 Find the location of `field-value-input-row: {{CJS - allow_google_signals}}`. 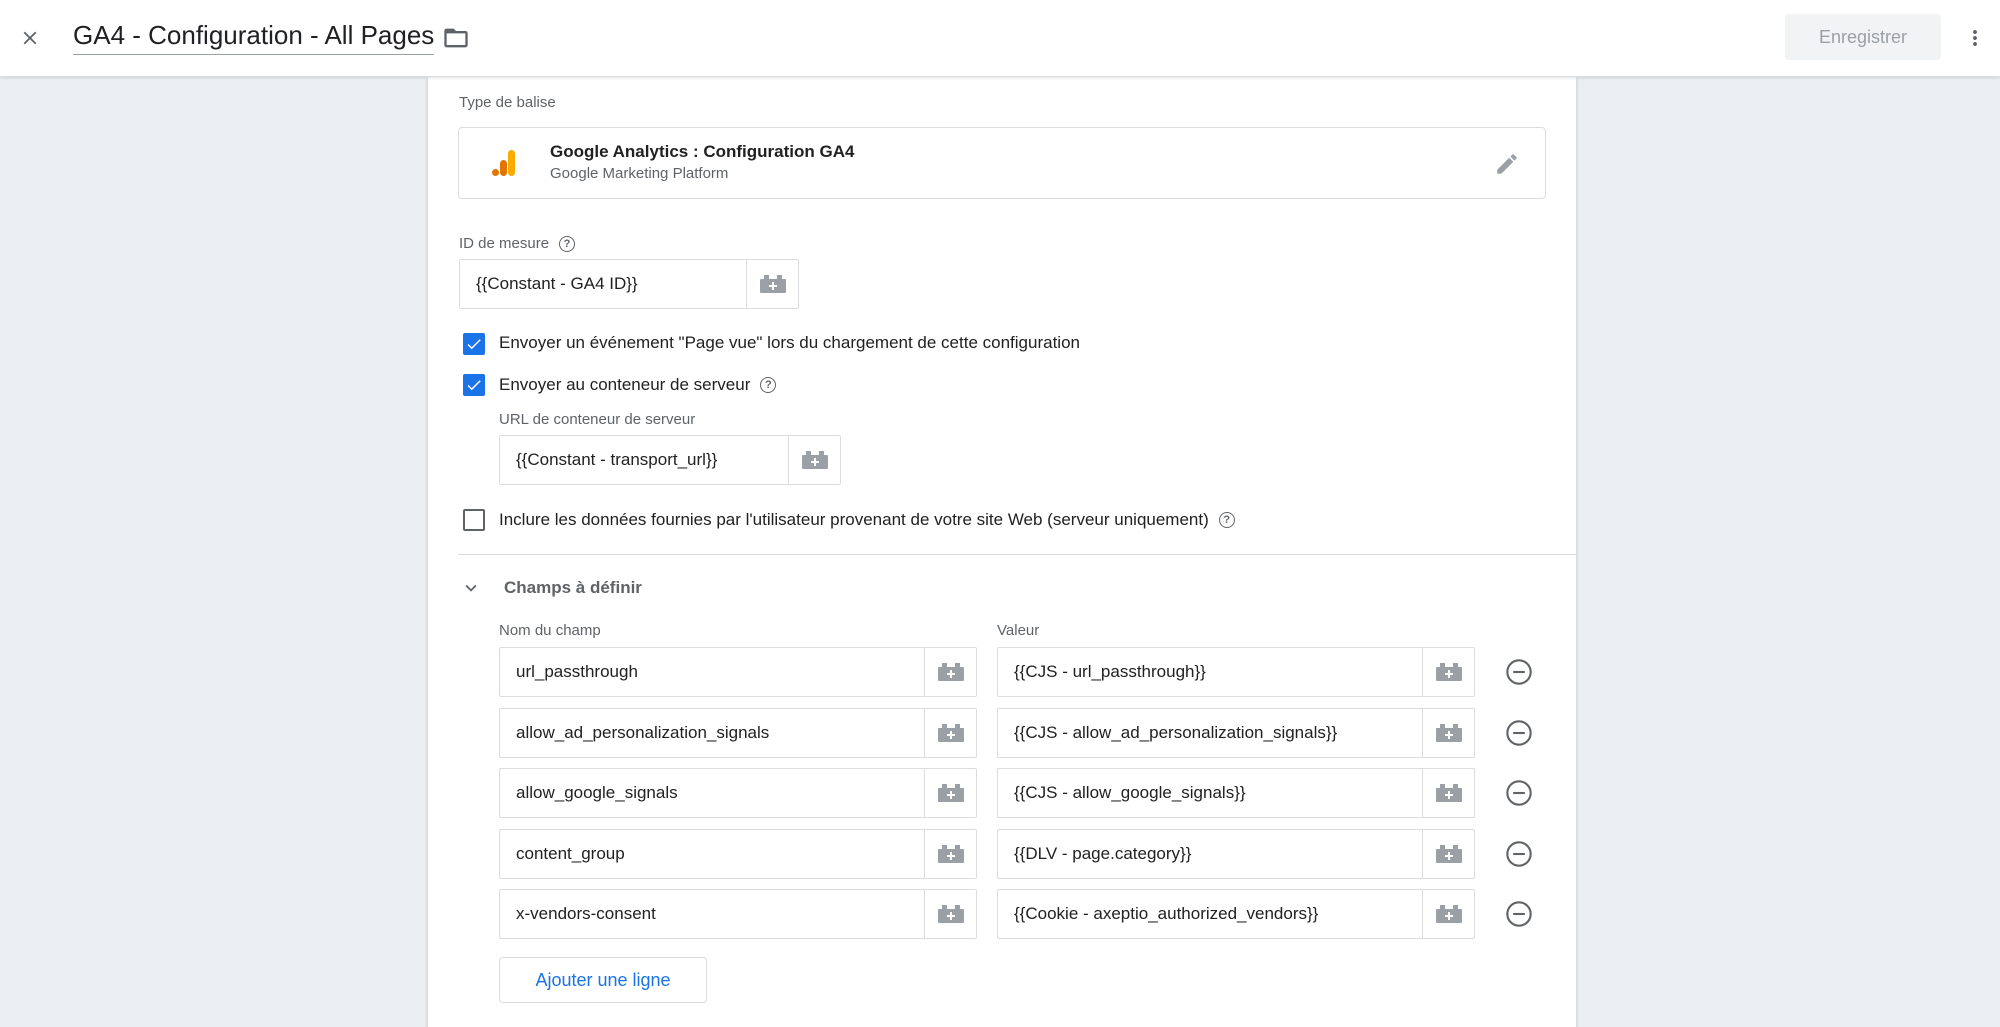

field-value-input-row: {{CJS - allow_google_signals}} is located at coordinates (1236, 793).